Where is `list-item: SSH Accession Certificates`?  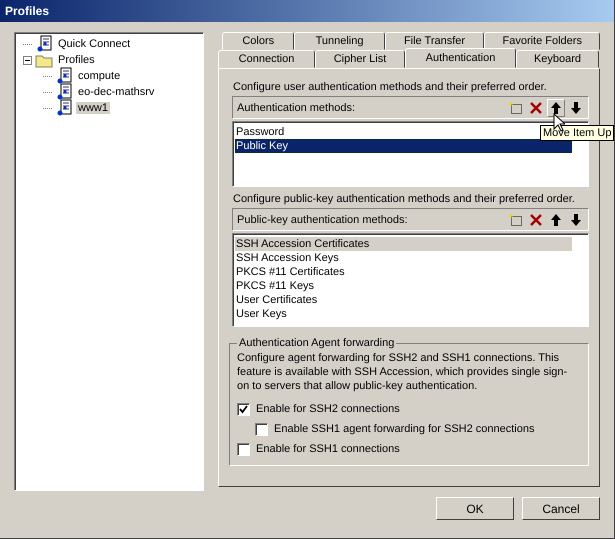
list-item: SSH Accession Certificates is located at coordinates (403, 244).